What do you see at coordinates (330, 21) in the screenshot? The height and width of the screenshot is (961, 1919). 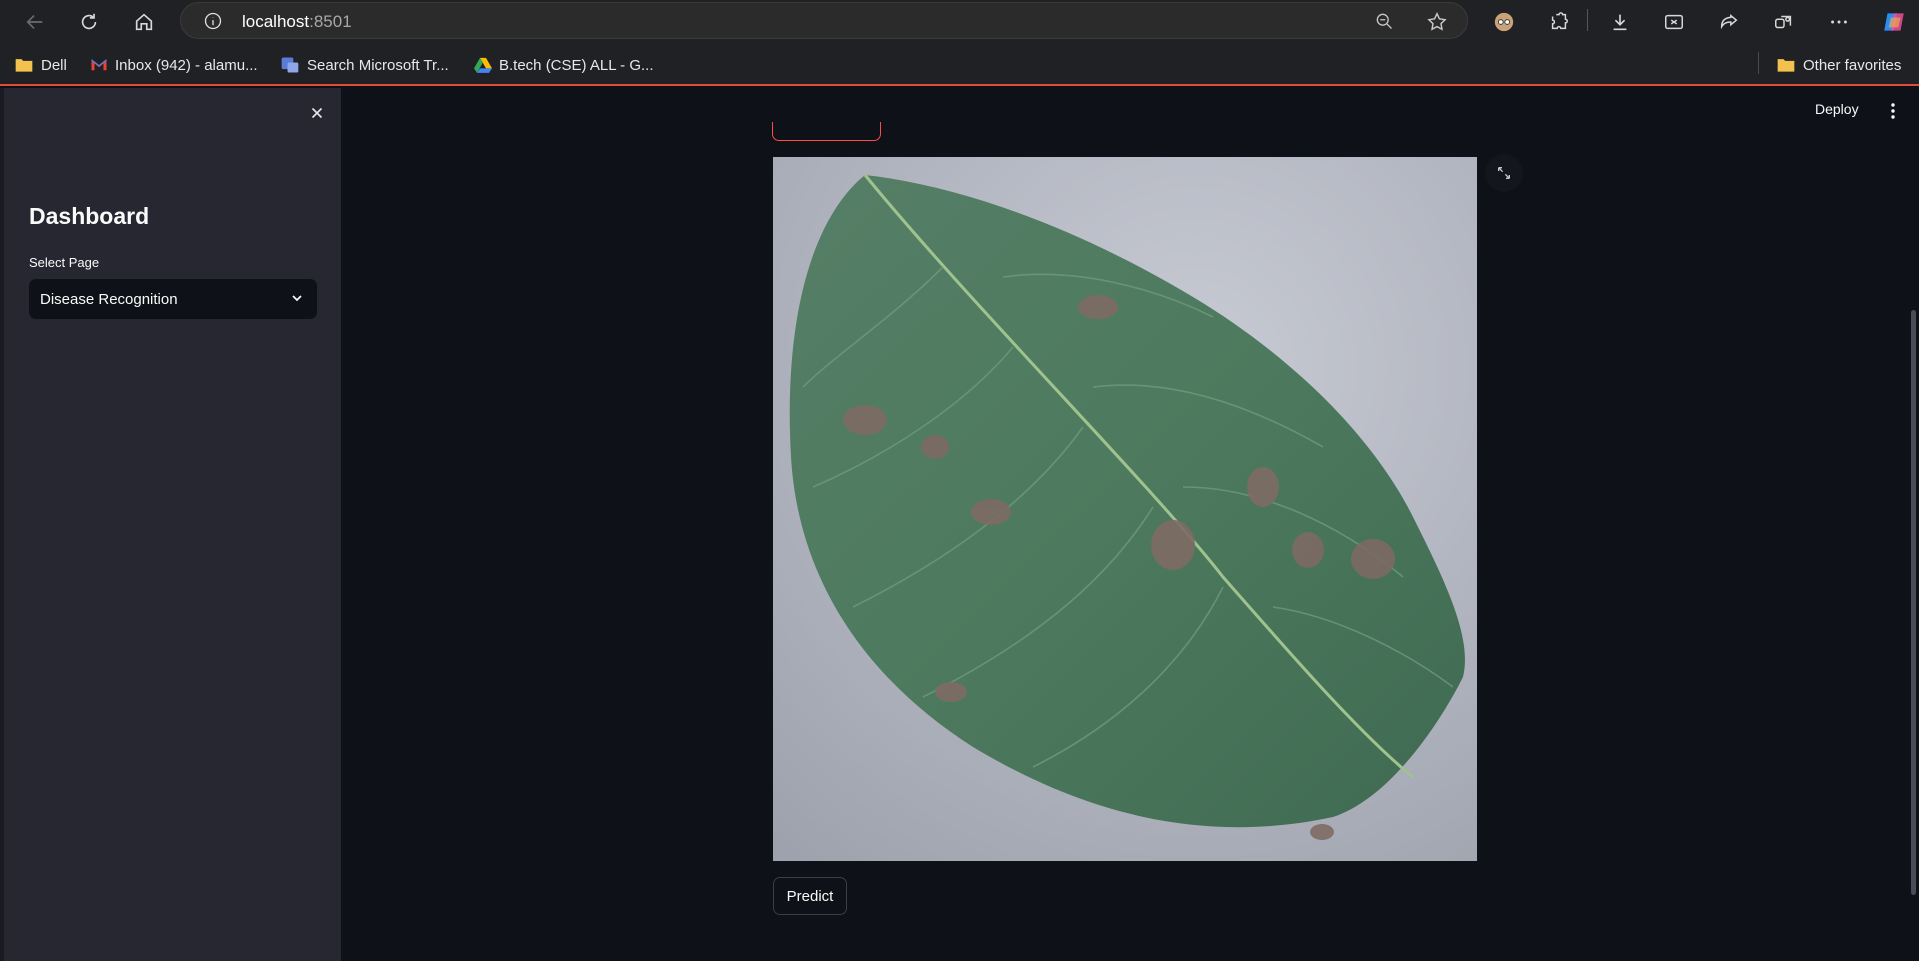 I see `url-port: :8501` at bounding box center [330, 21].